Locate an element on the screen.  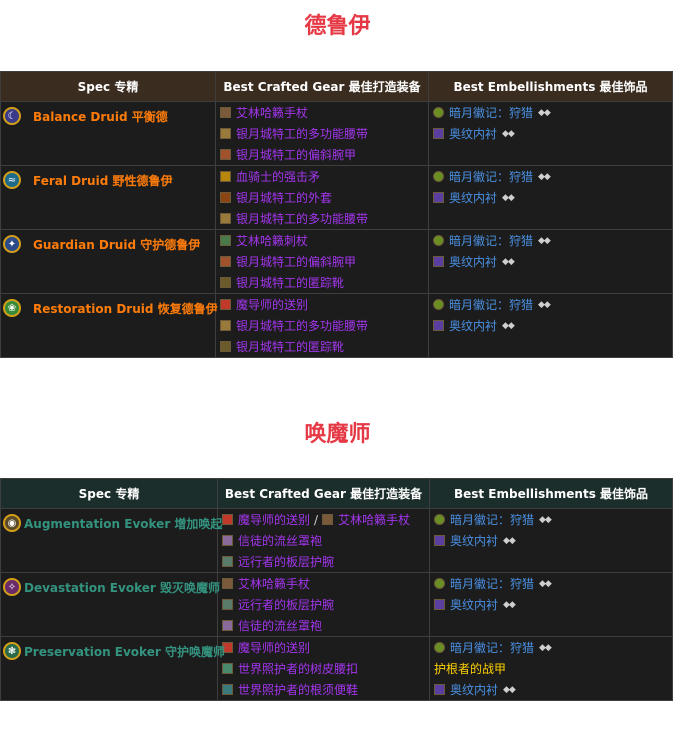
item-link: 世界照护者的根须便鞋 is located at coordinates (298, 689).